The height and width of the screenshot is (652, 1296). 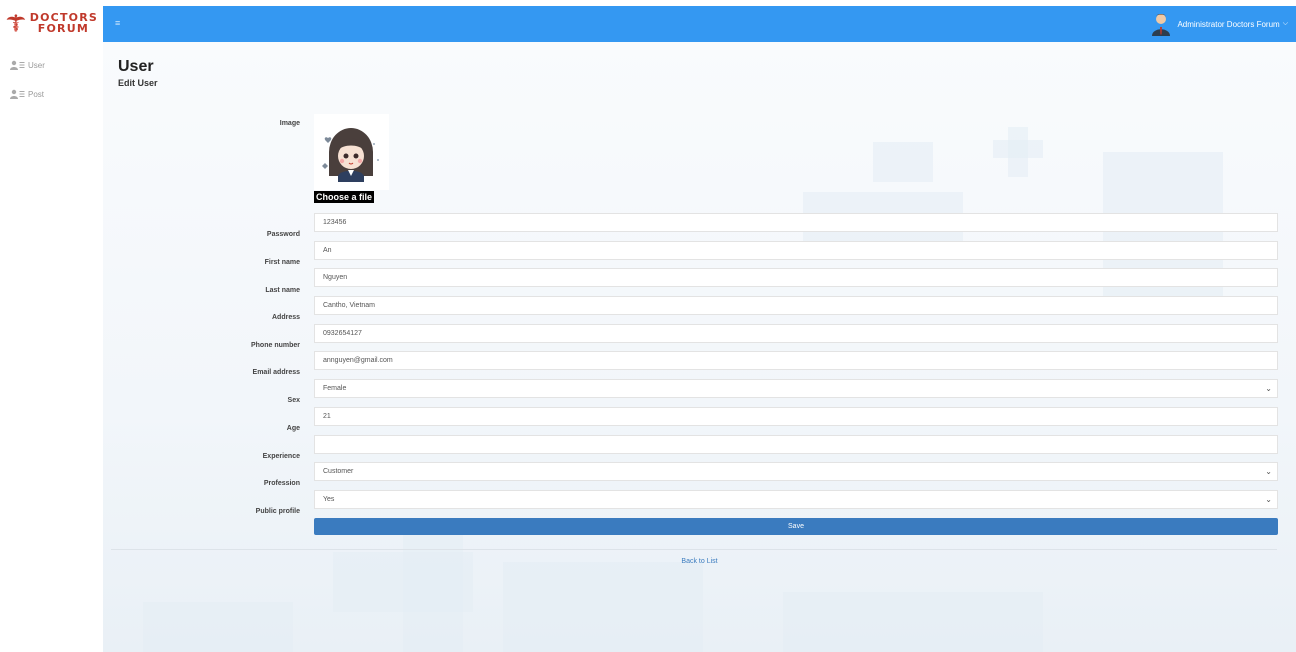 What do you see at coordinates (796, 471) in the screenshot?
I see `profession-select: Customer ⌄` at bounding box center [796, 471].